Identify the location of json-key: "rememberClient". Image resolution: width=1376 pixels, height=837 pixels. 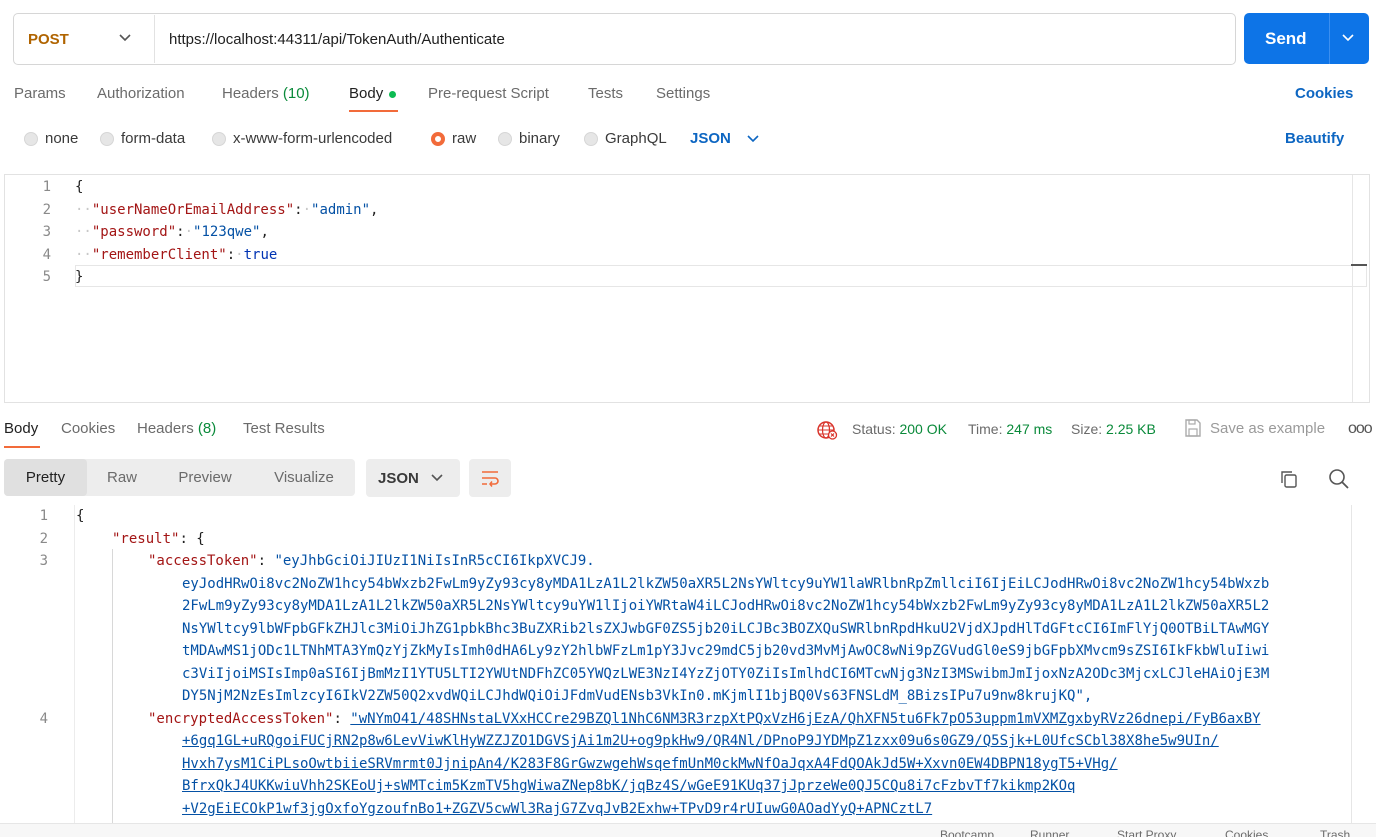
(159, 255).